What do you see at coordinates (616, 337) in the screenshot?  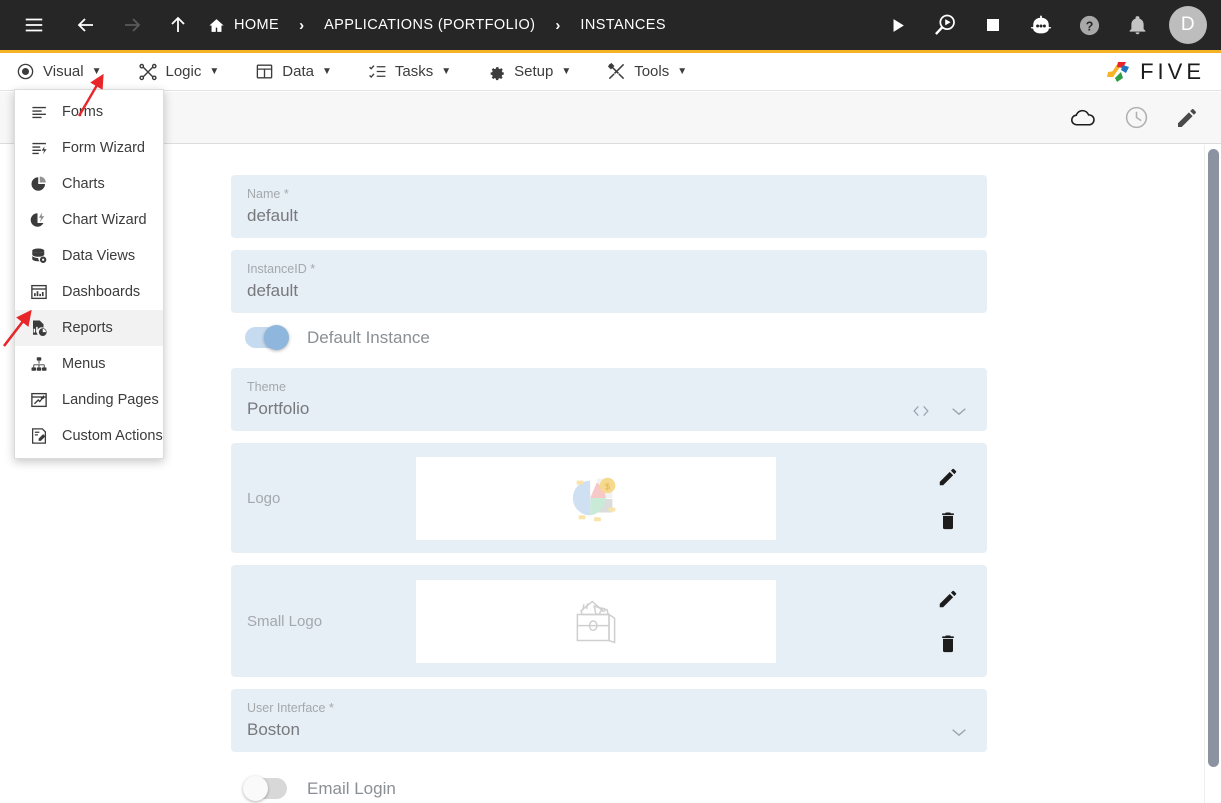 I see `default-instance-row: Default Instance` at bounding box center [616, 337].